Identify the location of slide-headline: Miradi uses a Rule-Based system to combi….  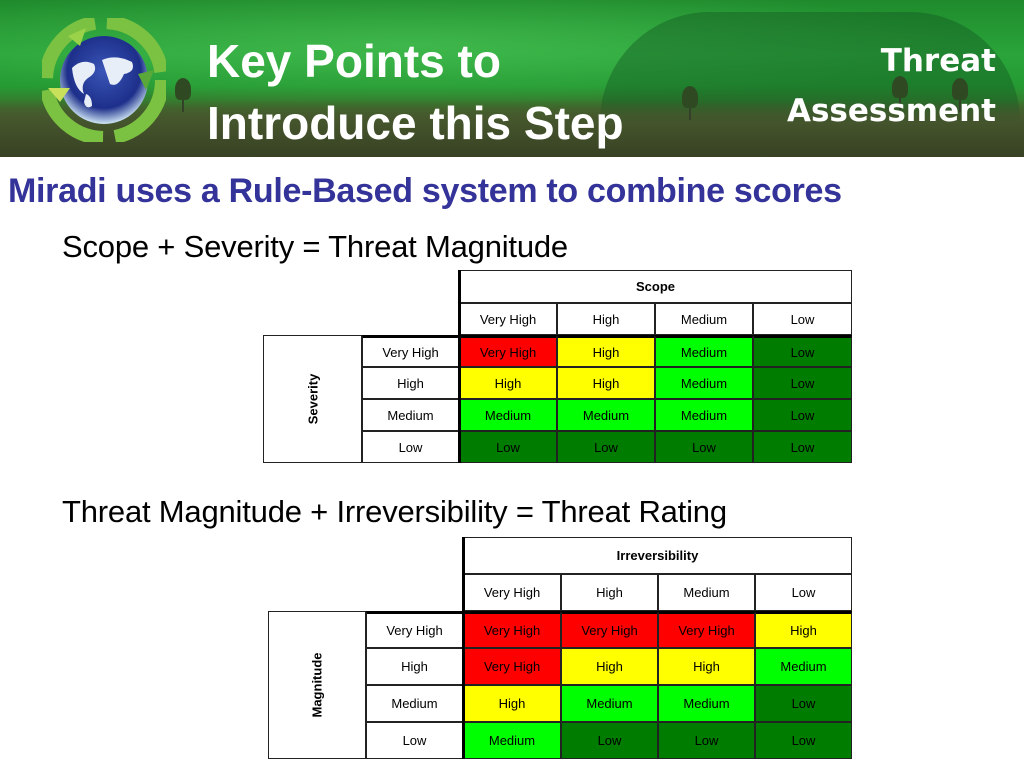
(425, 191).